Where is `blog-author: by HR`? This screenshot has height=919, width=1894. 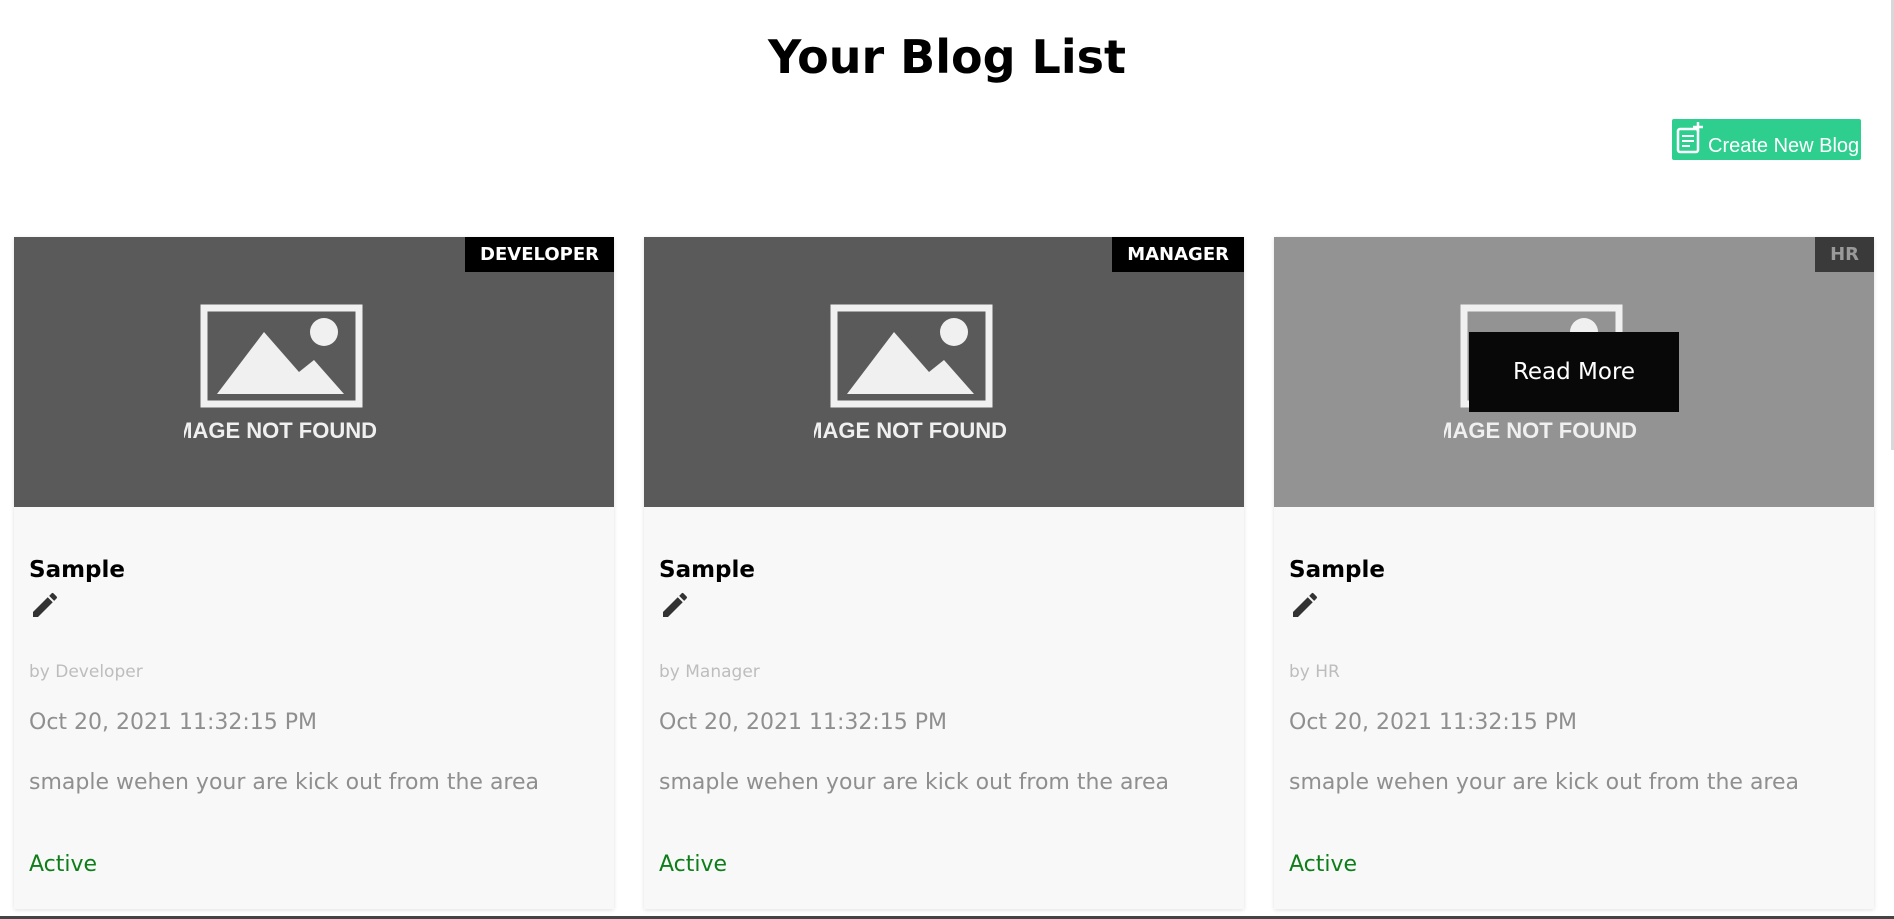 blog-author: by HR is located at coordinates (1314, 672).